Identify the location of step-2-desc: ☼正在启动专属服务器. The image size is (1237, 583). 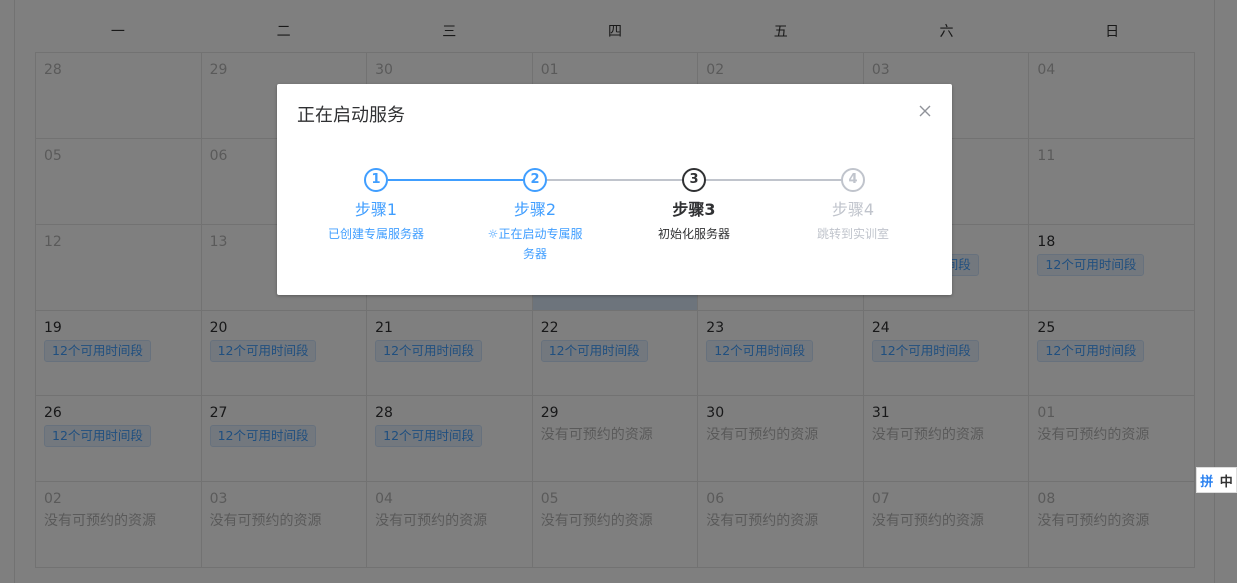
(535, 244).